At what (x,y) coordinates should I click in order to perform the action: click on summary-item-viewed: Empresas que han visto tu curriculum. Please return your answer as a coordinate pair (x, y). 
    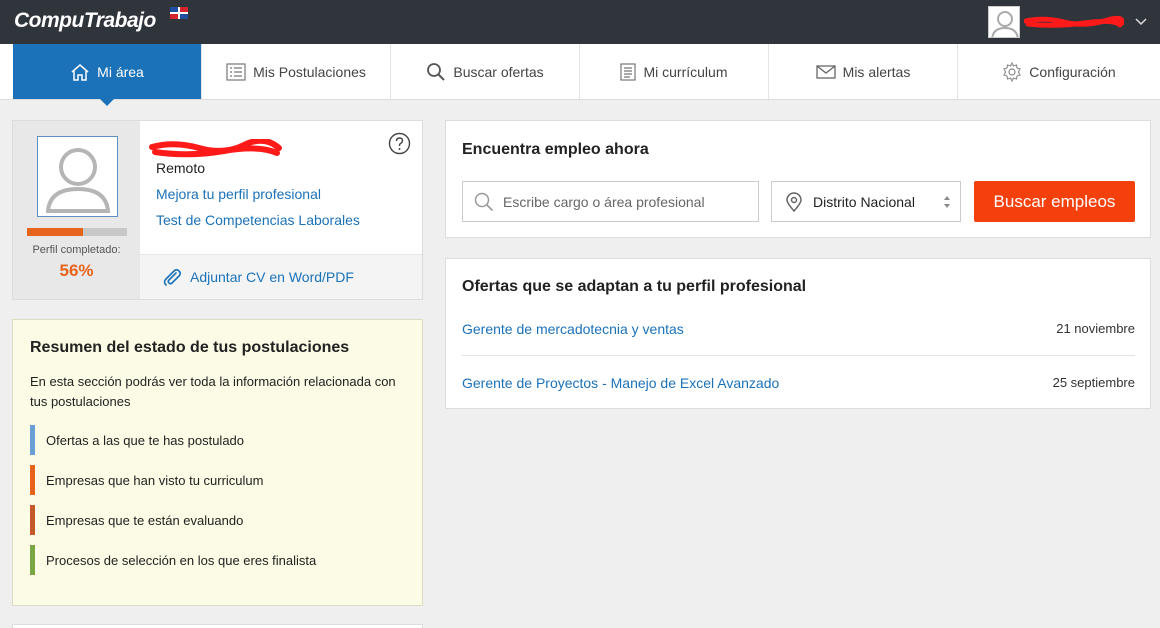
    Looking at the image, I should click on (146, 480).